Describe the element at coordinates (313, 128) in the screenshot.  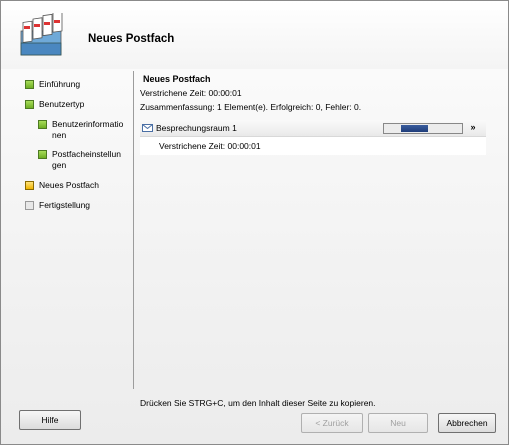
I see `task-row: Besprechungsraum 1 »` at that location.